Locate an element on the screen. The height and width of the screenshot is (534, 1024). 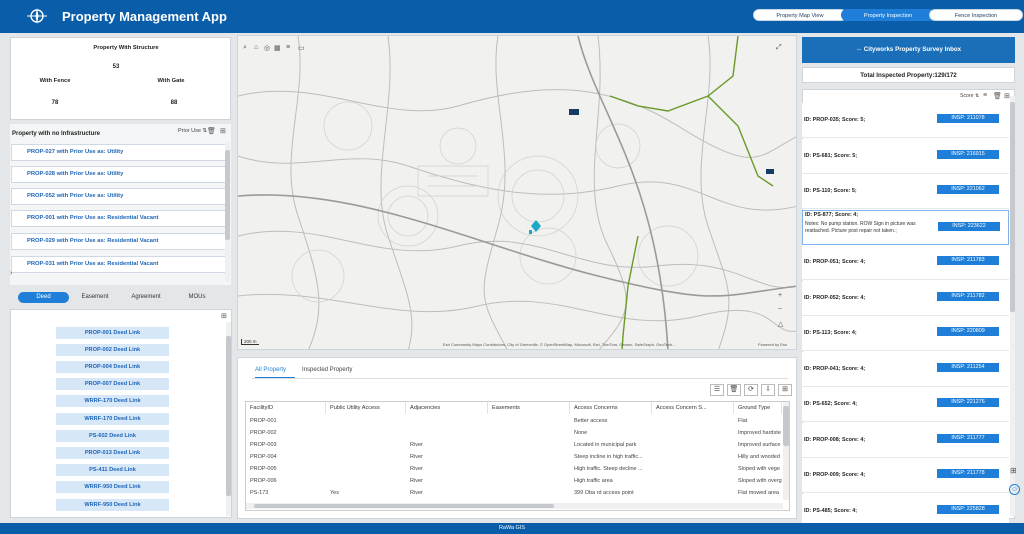
zoom-in-icon: + is located at coordinates (780, 295).